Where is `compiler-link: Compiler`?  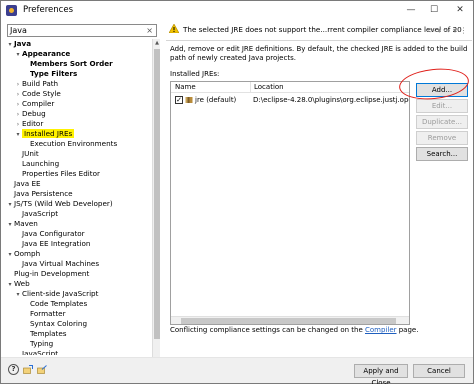 compiler-link: Compiler is located at coordinates (381, 330).